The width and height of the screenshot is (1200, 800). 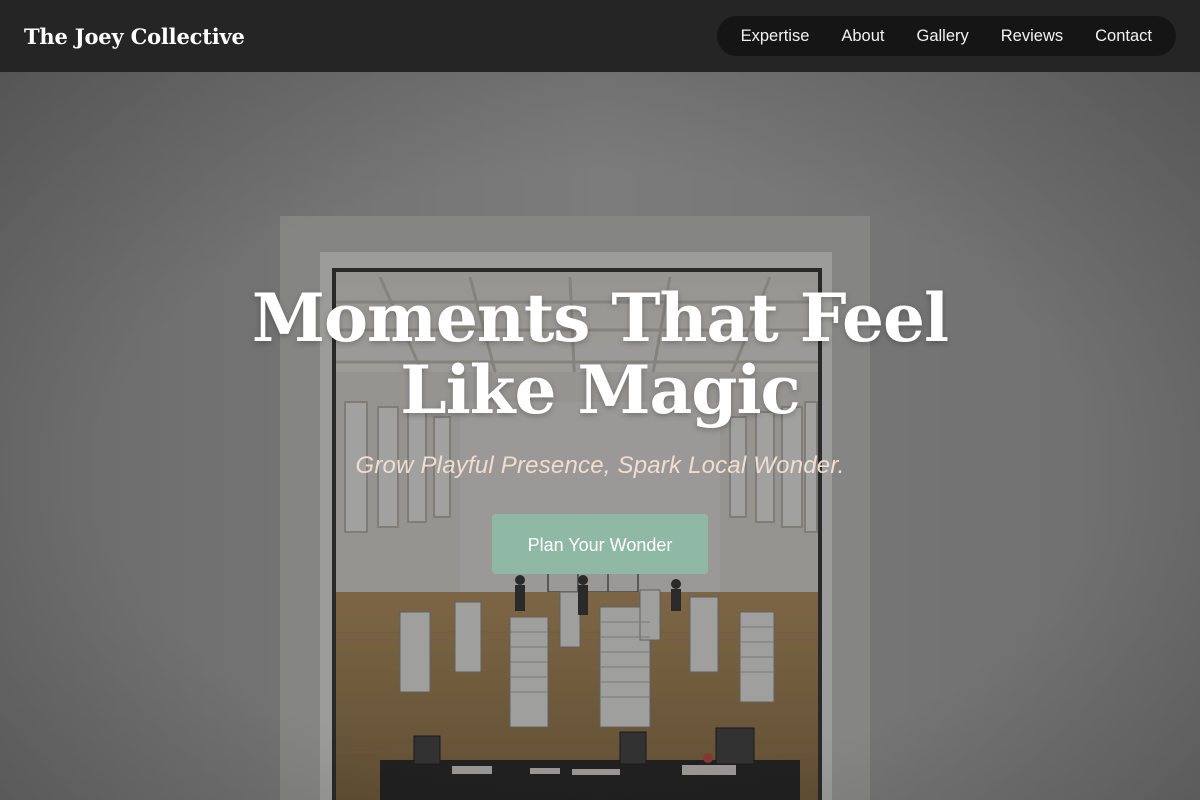 What do you see at coordinates (943, 36) in the screenshot?
I see `nav-link-gallery: Gallery` at bounding box center [943, 36].